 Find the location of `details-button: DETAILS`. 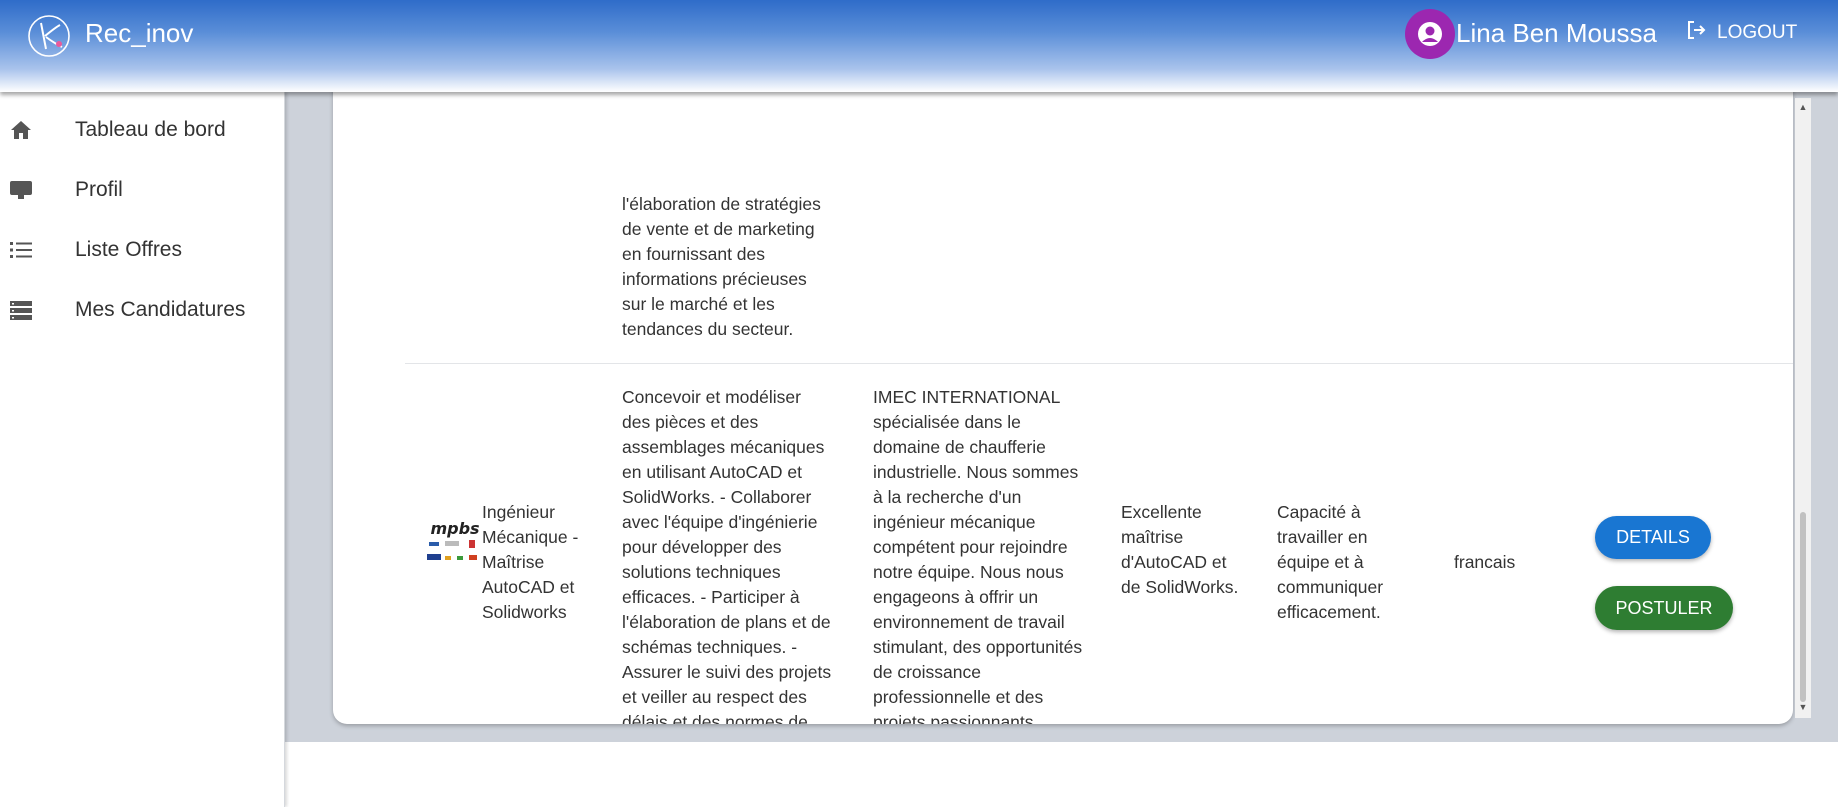

details-button: DETAILS is located at coordinates (1653, 537).